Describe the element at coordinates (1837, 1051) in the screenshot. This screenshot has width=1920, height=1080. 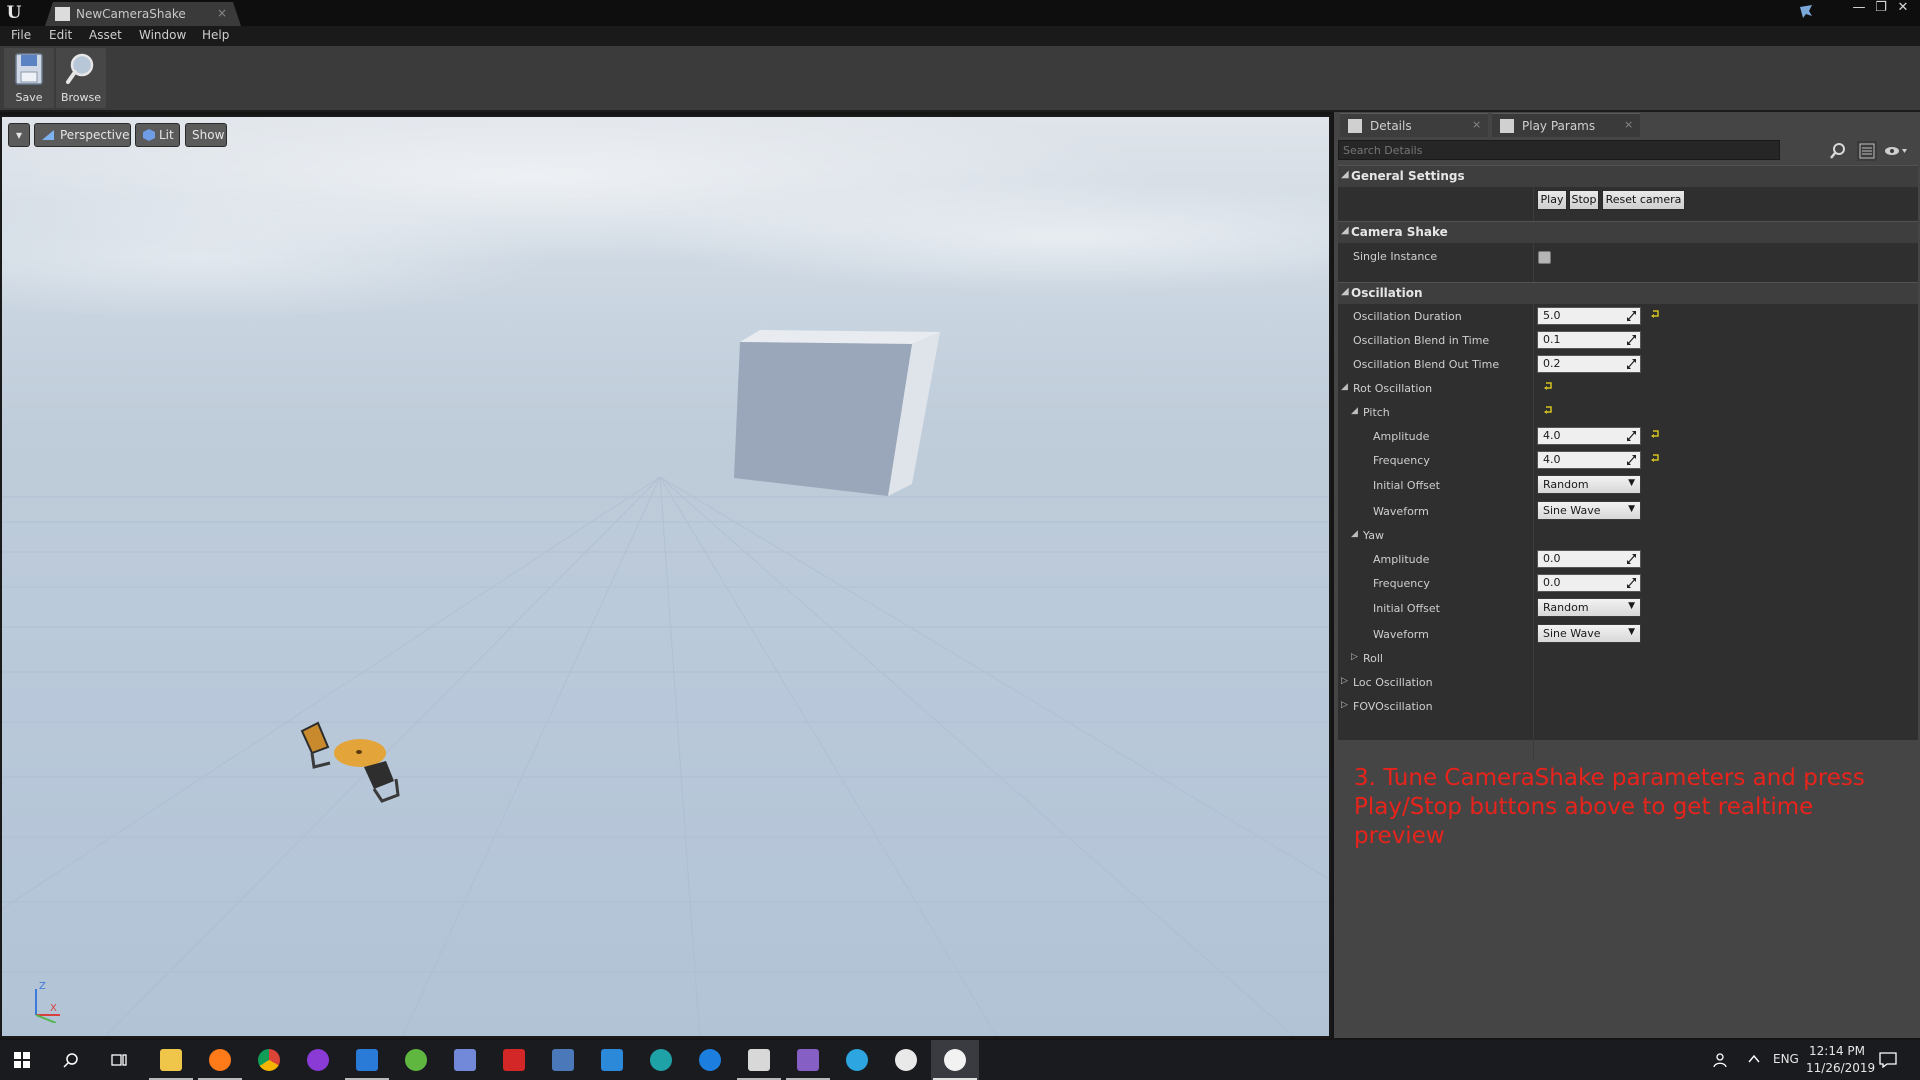
I see `clock-time: 12:14 PM` at that location.